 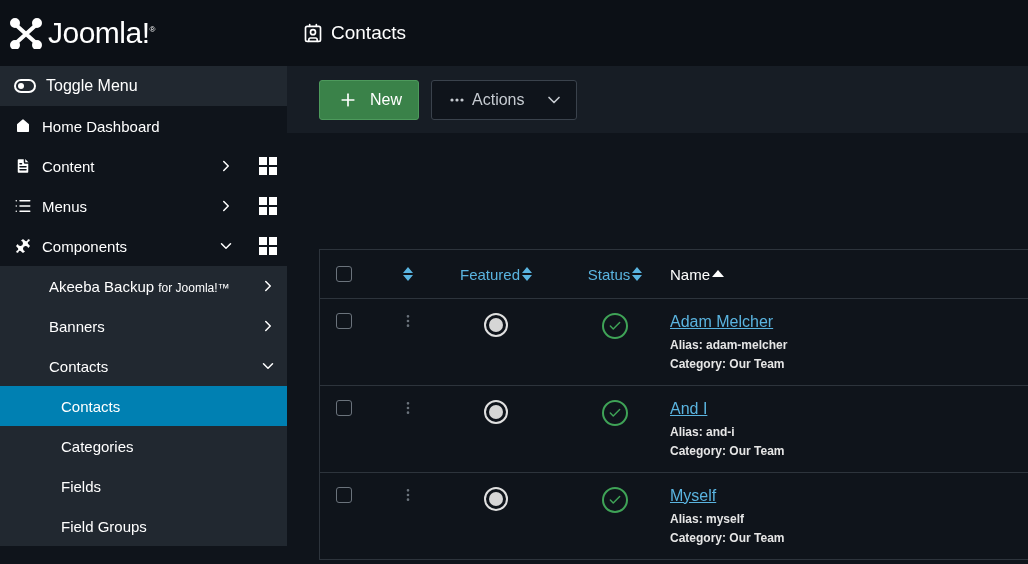 What do you see at coordinates (708, 519) in the screenshot?
I see `alias-text: Alias: myself` at bounding box center [708, 519].